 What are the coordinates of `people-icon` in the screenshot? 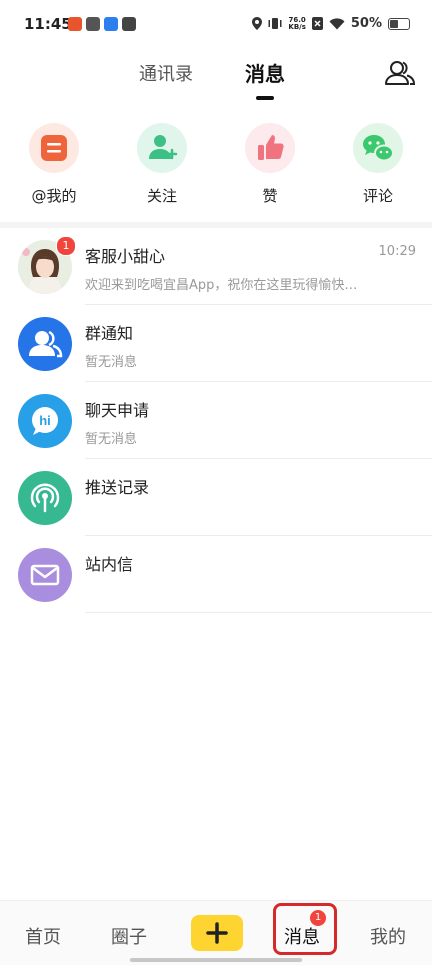 It's located at (400, 73).